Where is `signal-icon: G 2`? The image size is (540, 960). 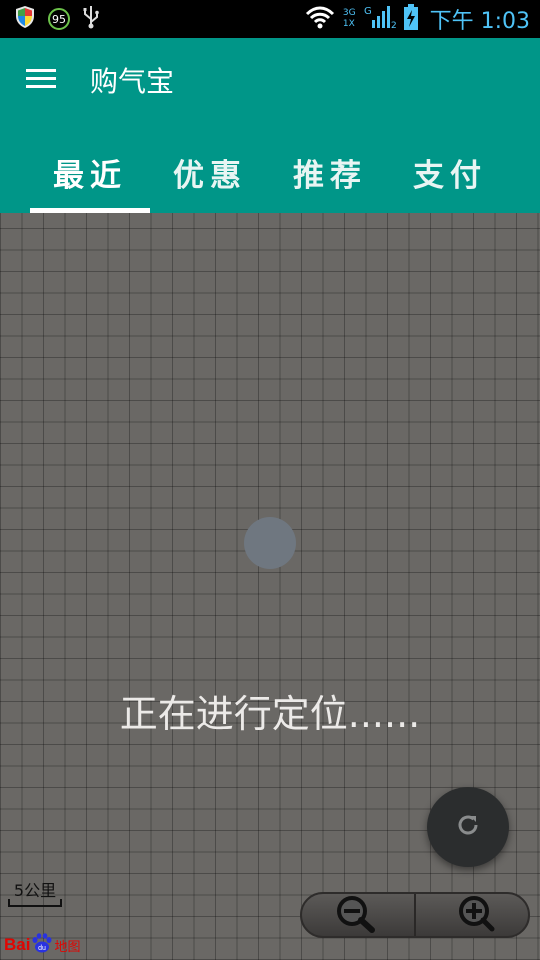 signal-icon: G 2 is located at coordinates (380, 19).